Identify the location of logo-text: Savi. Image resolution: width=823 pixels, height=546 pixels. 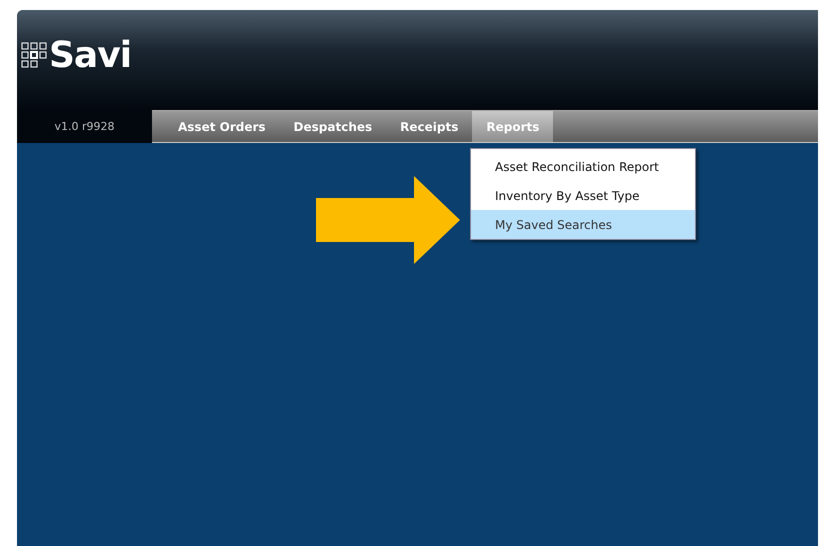
(90, 55).